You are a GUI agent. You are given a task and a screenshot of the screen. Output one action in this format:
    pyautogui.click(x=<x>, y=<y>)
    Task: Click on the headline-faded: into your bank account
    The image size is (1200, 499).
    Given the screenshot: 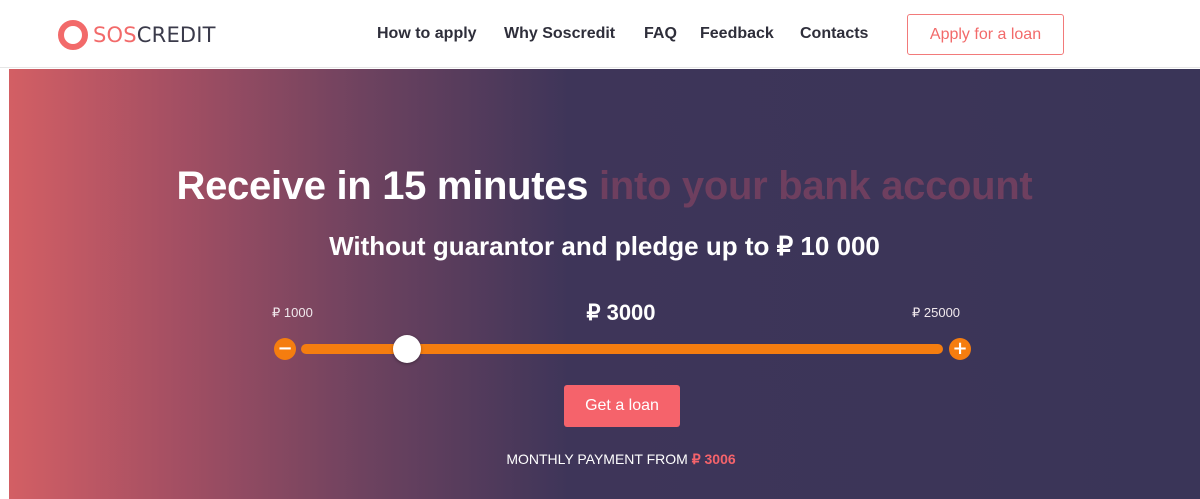 What is the action you would take?
    pyautogui.click(x=816, y=186)
    